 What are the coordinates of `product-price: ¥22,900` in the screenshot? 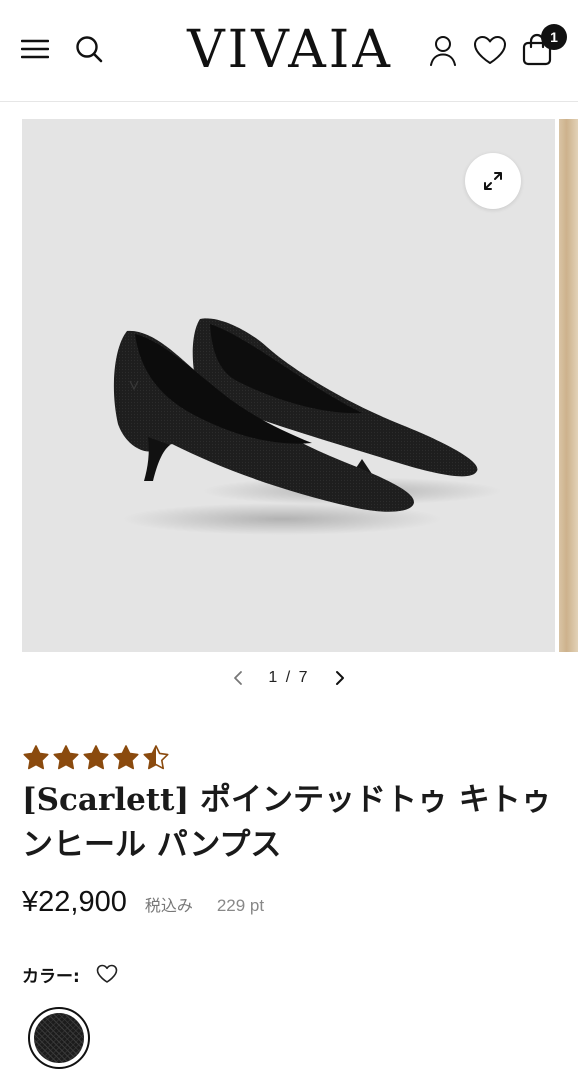 It's located at (74, 902).